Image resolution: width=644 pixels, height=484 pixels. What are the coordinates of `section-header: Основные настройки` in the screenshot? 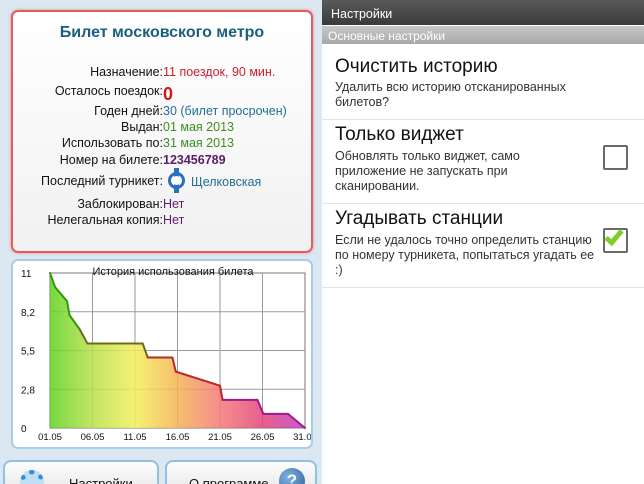 It's located at (483, 35).